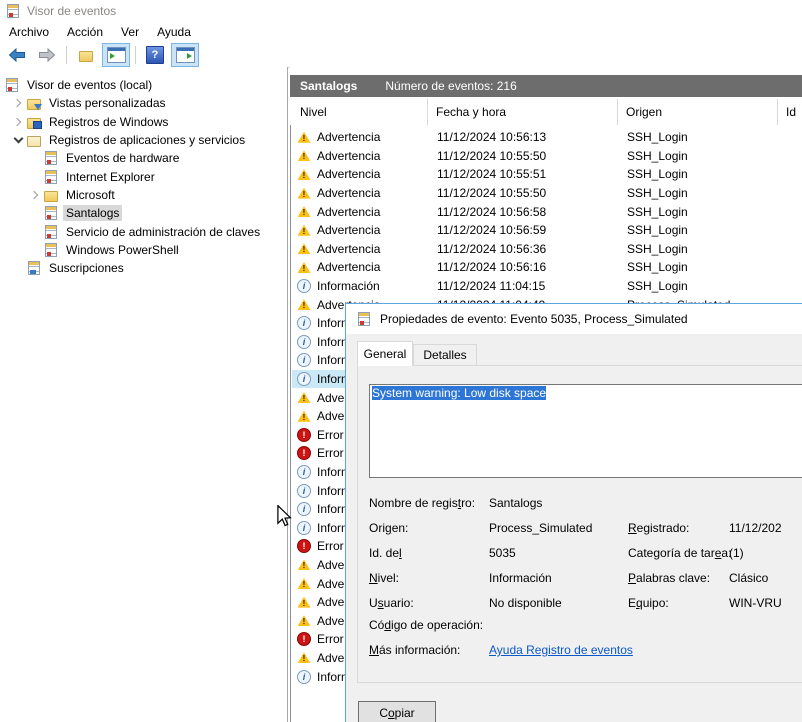  What do you see at coordinates (491, 286) in the screenshot?
I see `event-date: 11/12/2024 11:04:15` at bounding box center [491, 286].